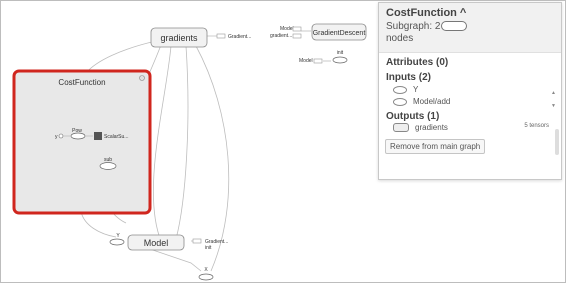 The width and height of the screenshot is (566, 283). What do you see at coordinates (408, 77) in the screenshot?
I see `inputs-title: Inputs (2)` at bounding box center [408, 77].